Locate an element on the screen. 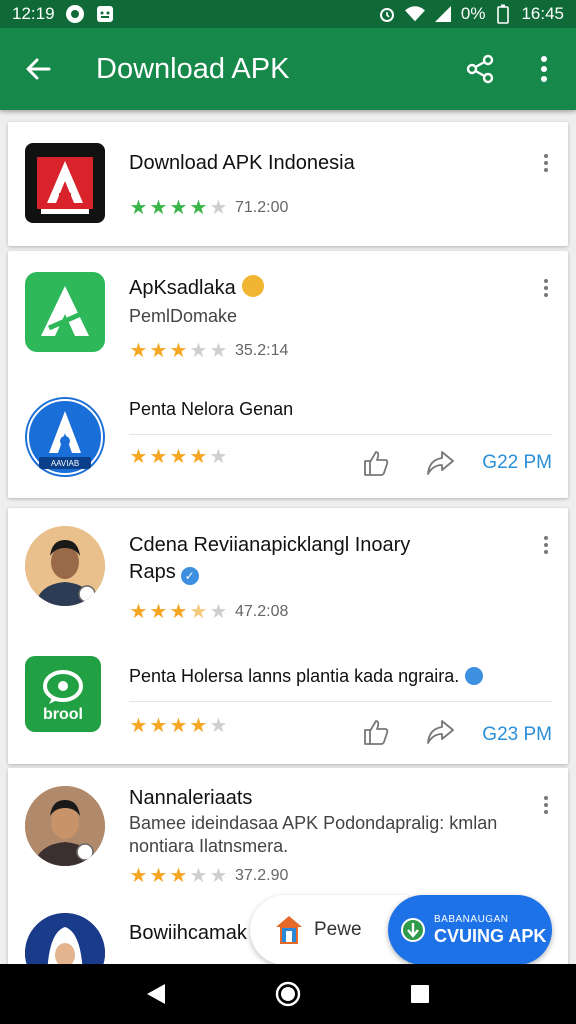  rating-stars: ★ ★ ★ ★ ★ 37.2.90 is located at coordinates (209, 876).